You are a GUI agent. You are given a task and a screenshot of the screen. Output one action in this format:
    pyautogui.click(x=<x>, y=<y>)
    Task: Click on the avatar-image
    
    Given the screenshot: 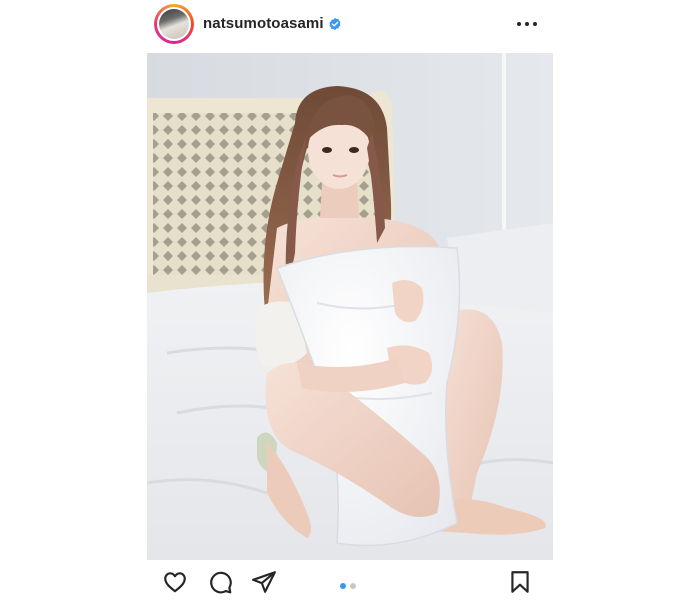 What is the action you would take?
    pyautogui.click(x=174, y=24)
    